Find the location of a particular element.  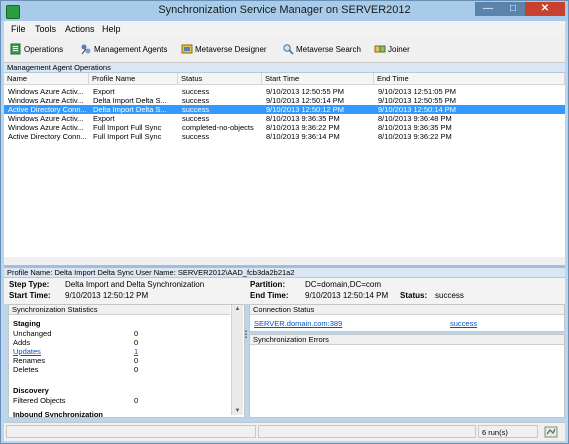

cell-end-time: 8/10/2013 9:36:48 PM is located at coordinates (415, 118).